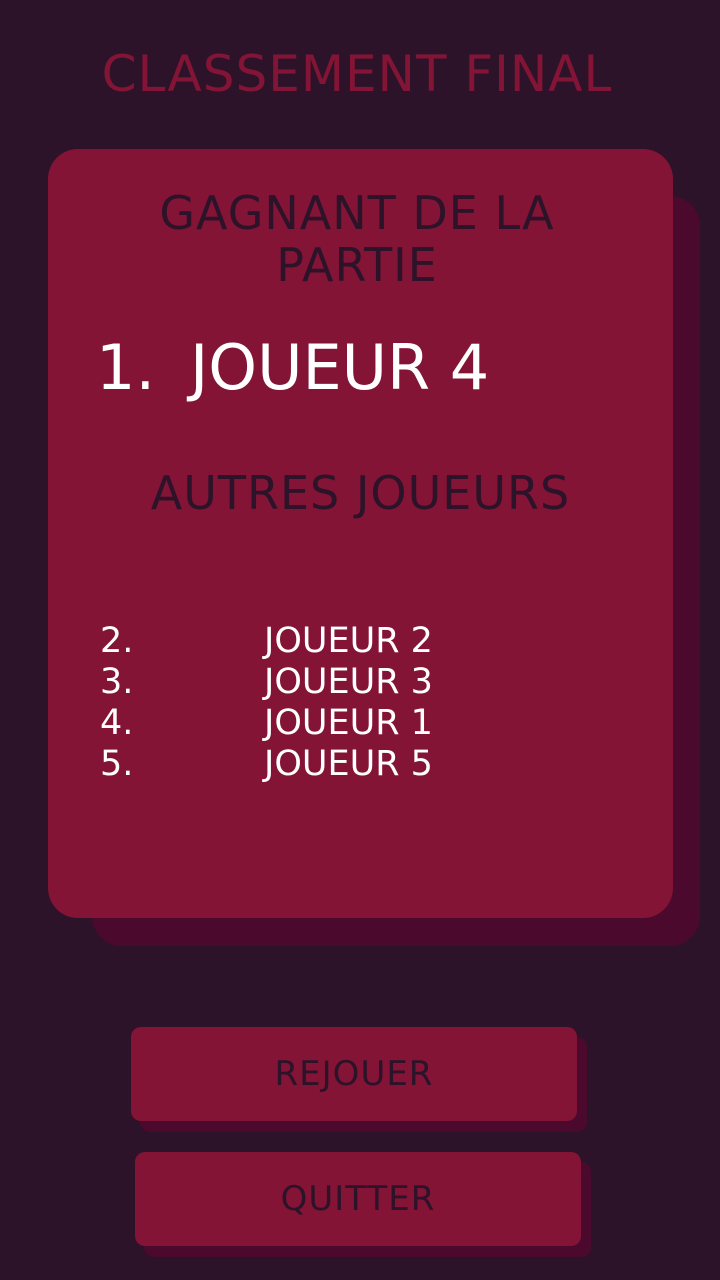 This screenshot has height=1280, width=720. I want to click on page-title: CLASSEMENT FINAL, so click(357, 74).